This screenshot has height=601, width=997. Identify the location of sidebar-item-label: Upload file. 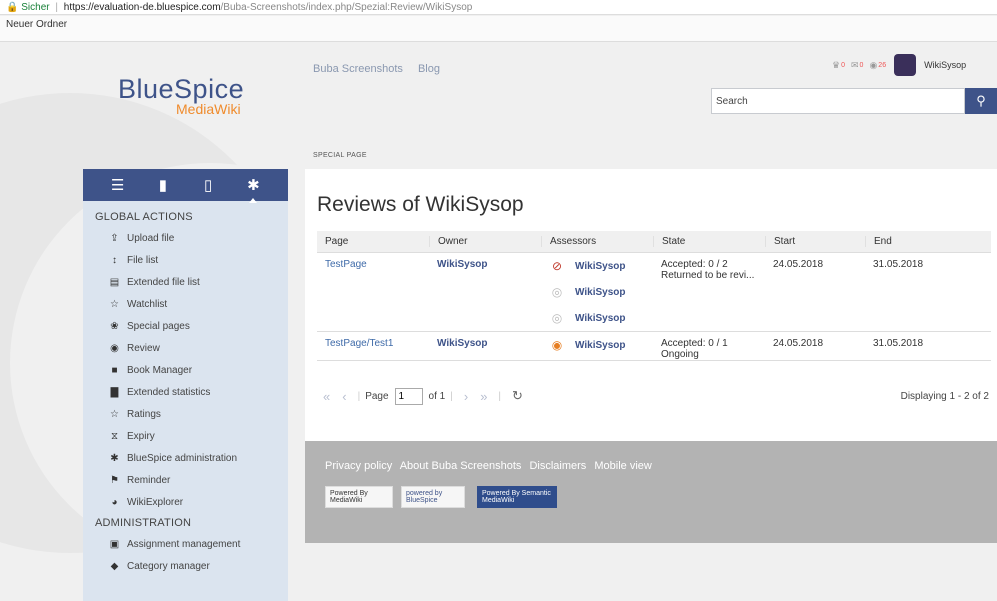
(151, 238).